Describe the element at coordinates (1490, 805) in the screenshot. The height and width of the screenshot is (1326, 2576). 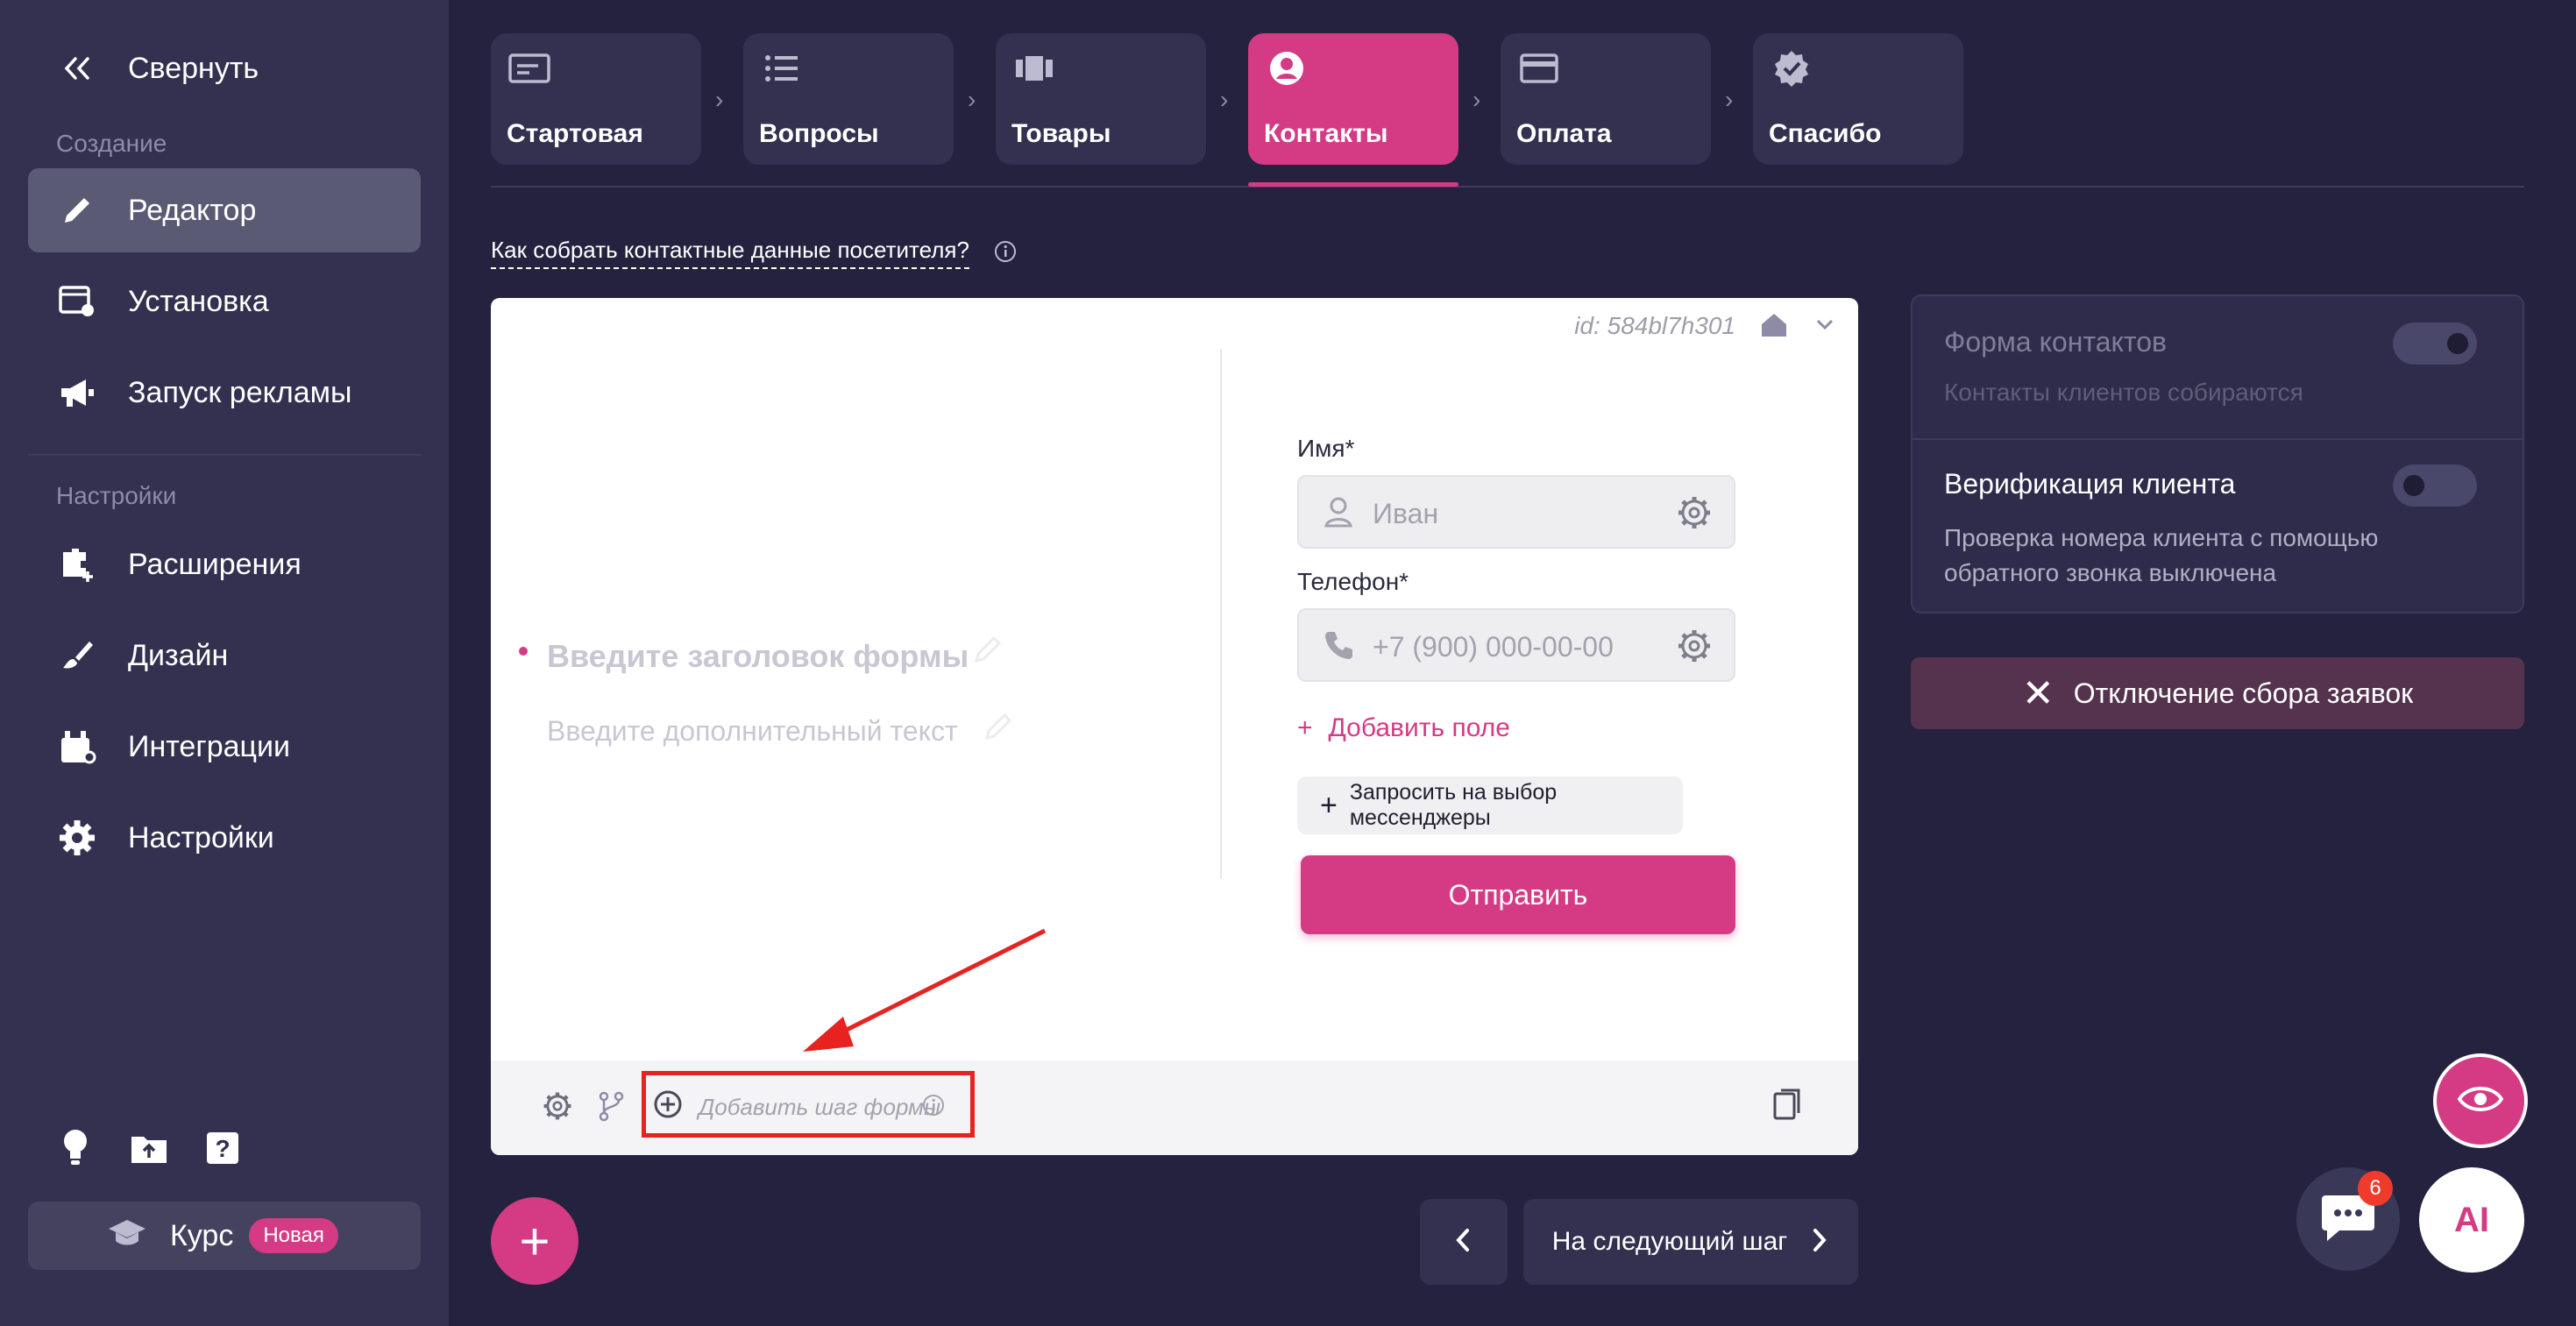
I see `request-messenger-button: + Запросить на выбор мессенджеры` at that location.